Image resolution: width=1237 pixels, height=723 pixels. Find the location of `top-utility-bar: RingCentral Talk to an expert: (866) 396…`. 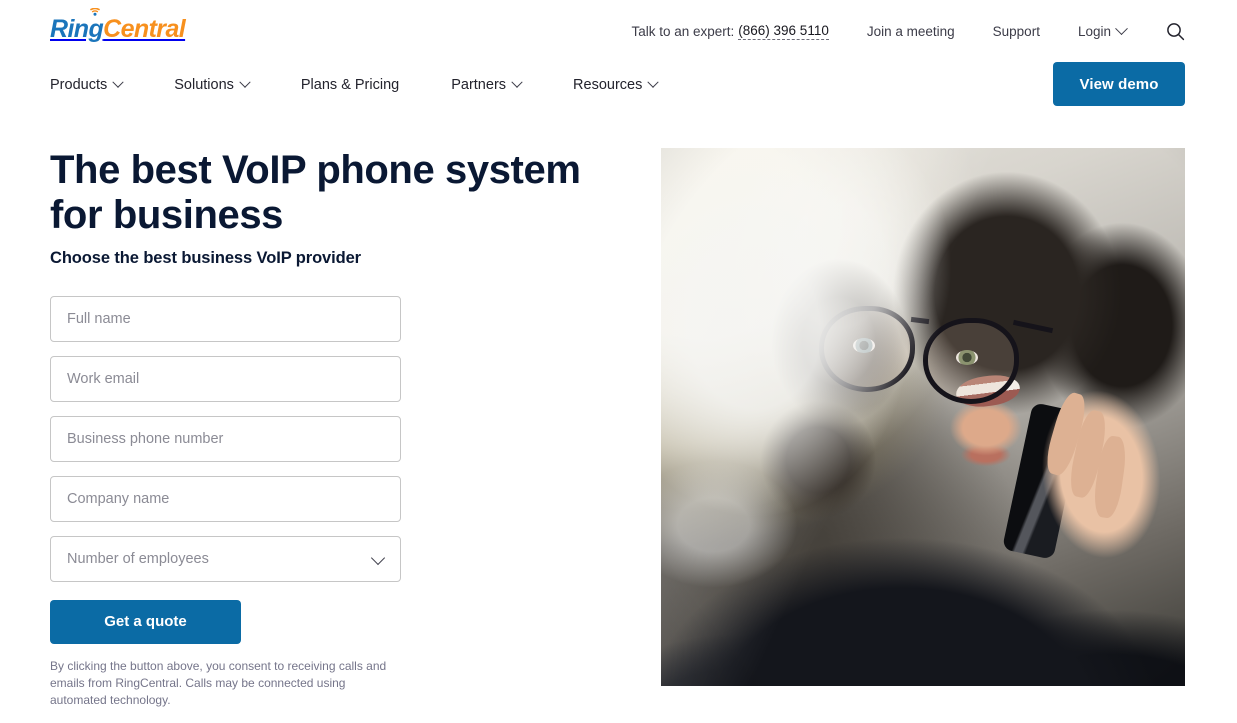

top-utility-bar: RingCentral Talk to an expert: (866) 396… is located at coordinates (618, 31).